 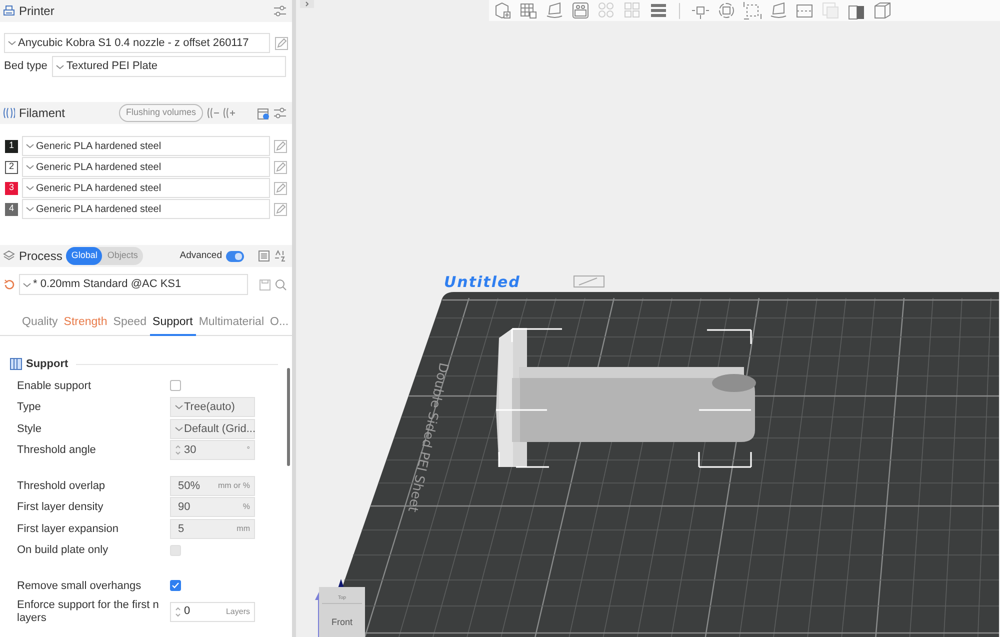 I want to click on support-icon, so click(x=16, y=364).